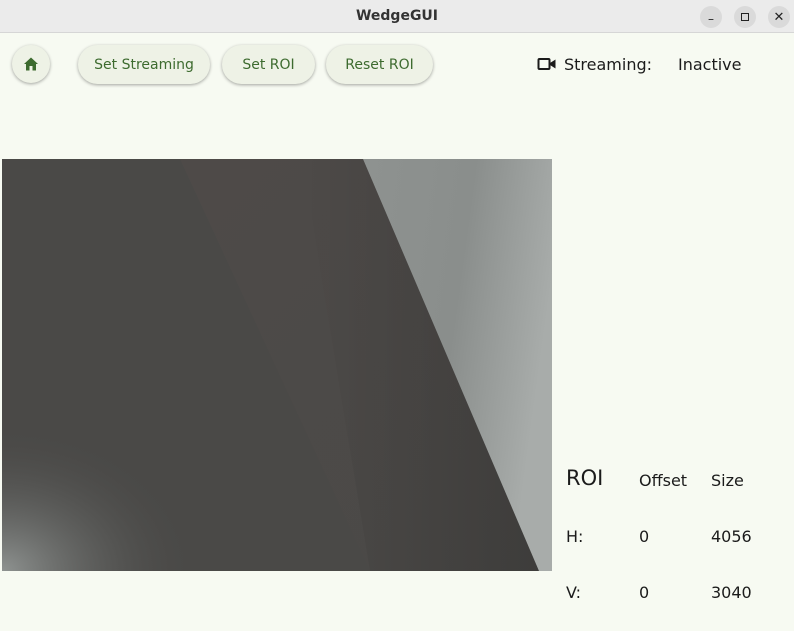 Image resolution: width=794 pixels, height=631 pixels. Describe the element at coordinates (727, 480) in the screenshot. I see `roi-size-header: Size` at that location.